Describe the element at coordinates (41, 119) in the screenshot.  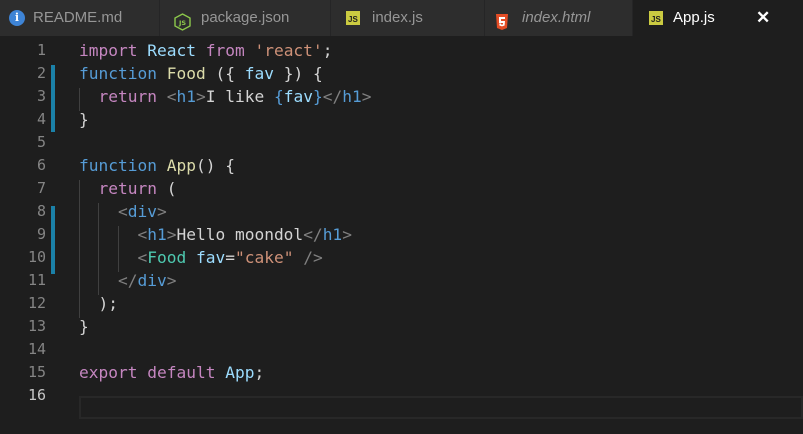
I see `line-number: 4` at that location.